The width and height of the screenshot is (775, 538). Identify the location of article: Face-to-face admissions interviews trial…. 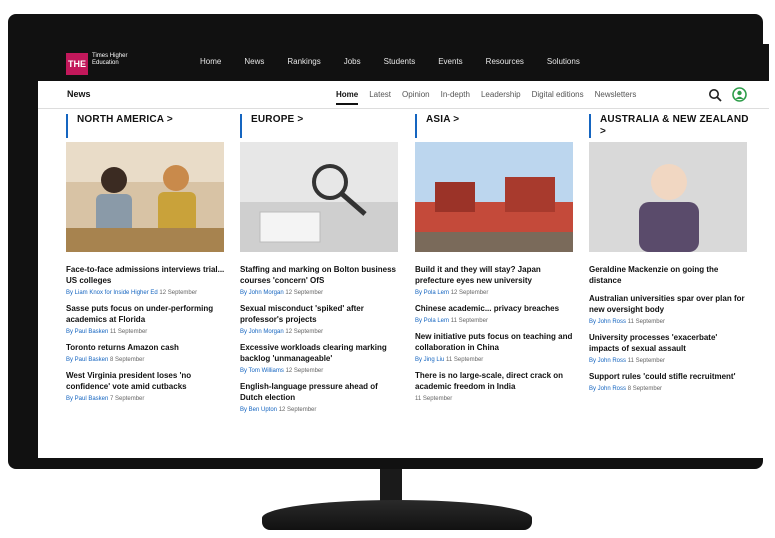
(146, 280).